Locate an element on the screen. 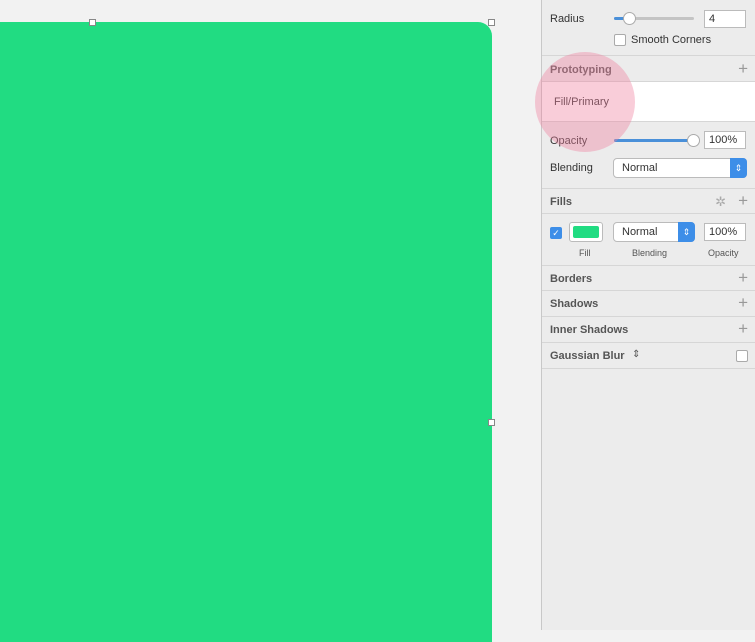 The image size is (755, 642). opacity-slider is located at coordinates (657, 140).